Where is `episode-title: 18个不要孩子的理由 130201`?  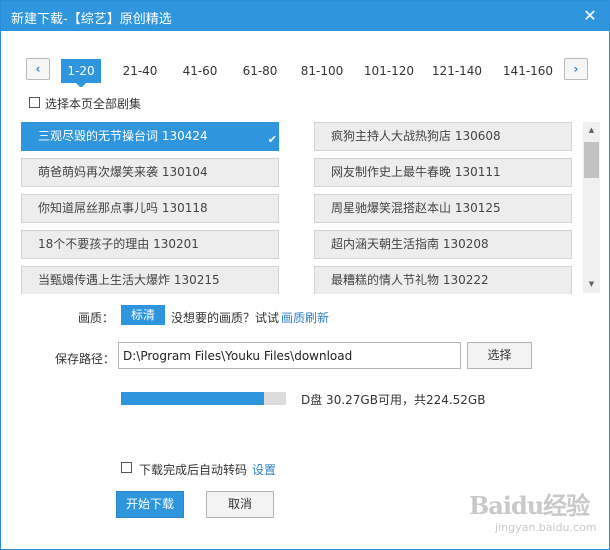
episode-title: 18个不要孩子的理由 130201 is located at coordinates (118, 244).